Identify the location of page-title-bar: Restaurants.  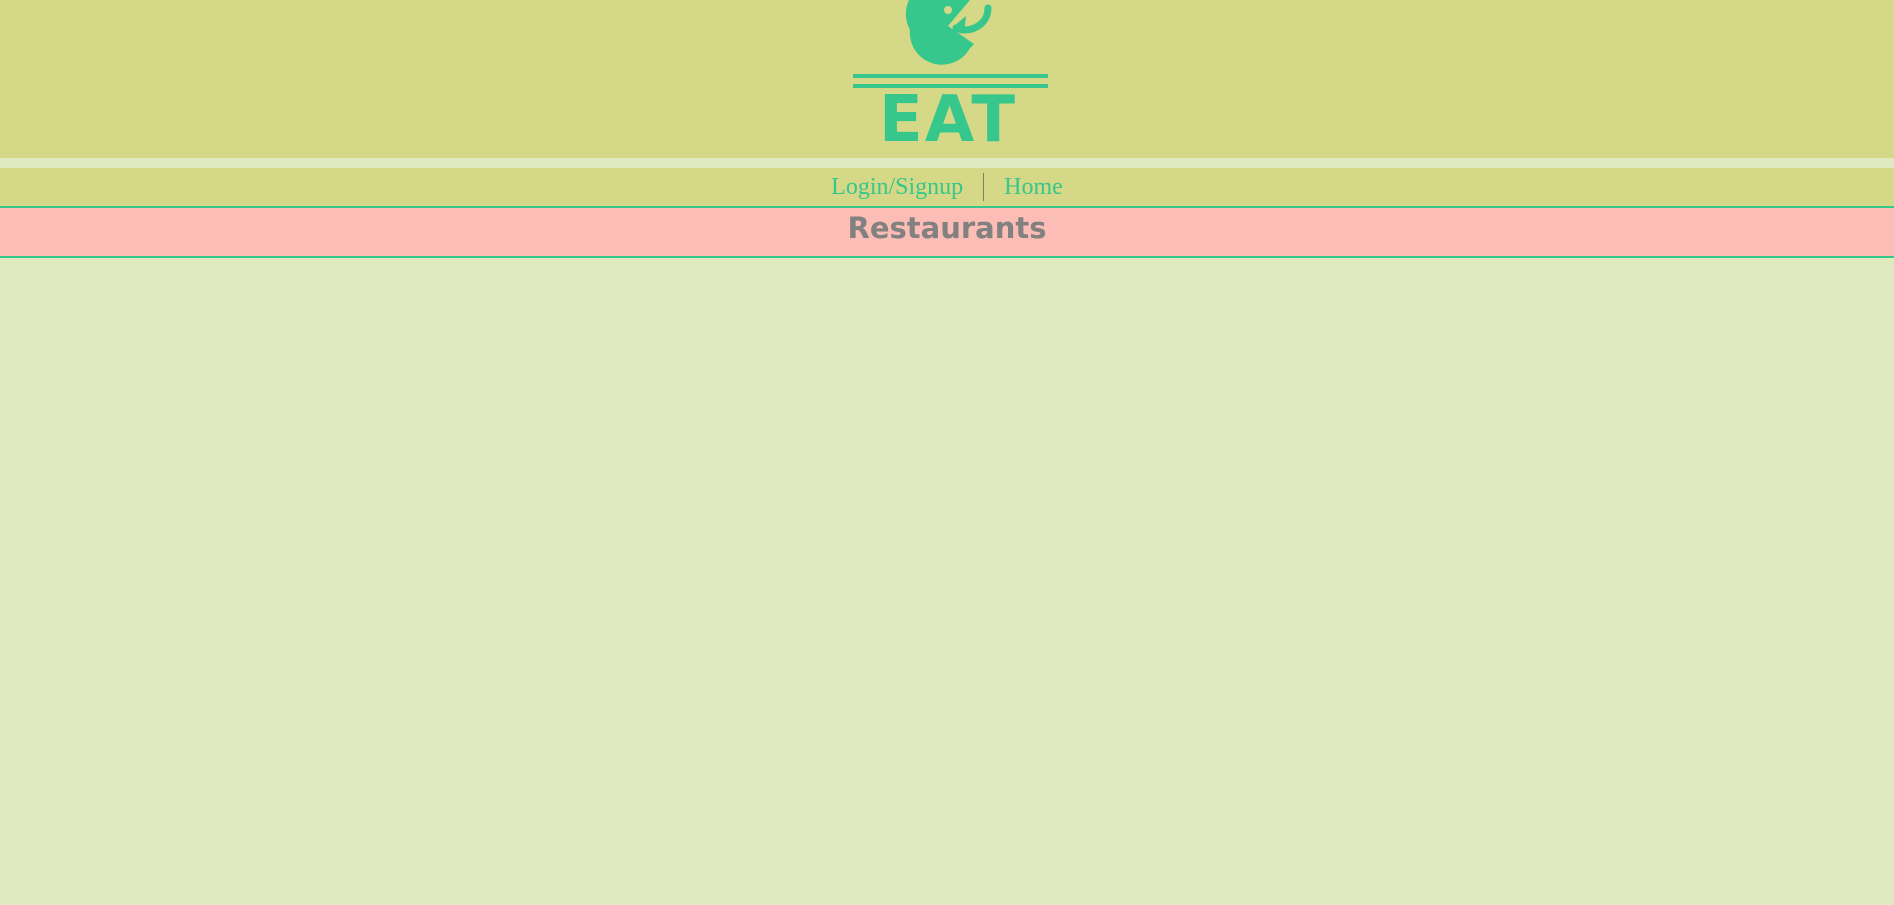
(947, 233).